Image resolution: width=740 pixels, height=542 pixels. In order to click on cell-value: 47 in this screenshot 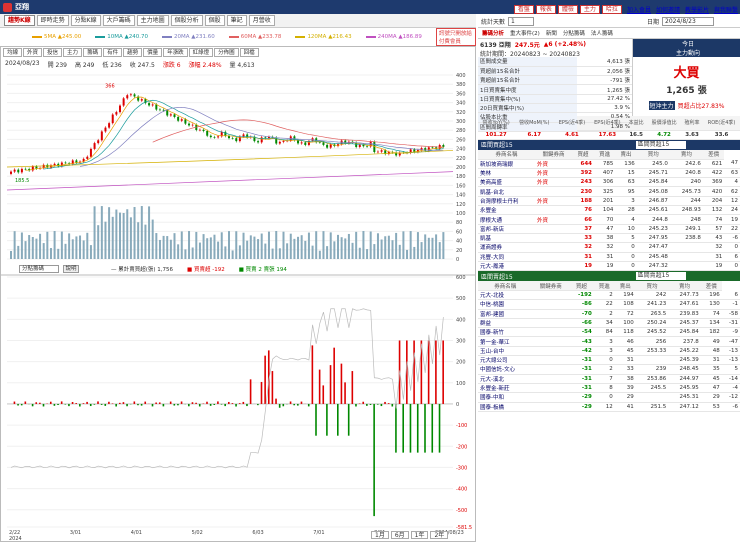, I will do `click(605, 229)`.